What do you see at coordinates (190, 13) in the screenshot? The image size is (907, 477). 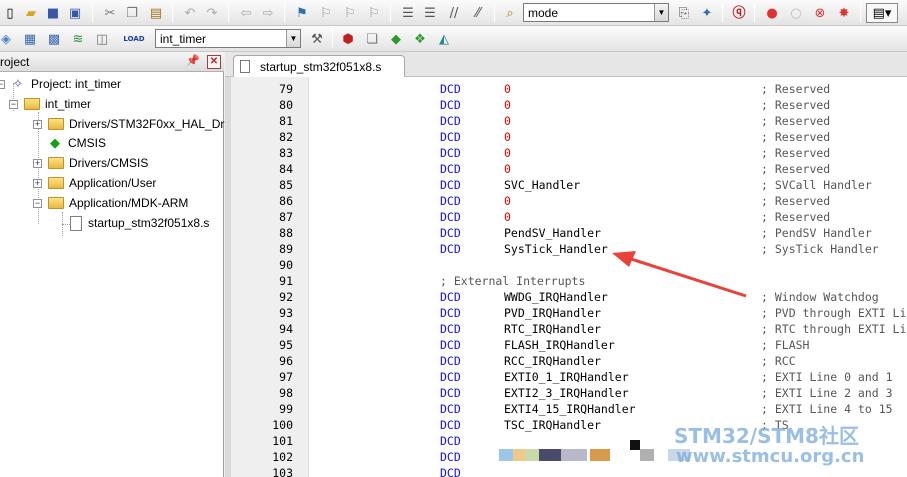 I see `undo-icon: ↶` at bounding box center [190, 13].